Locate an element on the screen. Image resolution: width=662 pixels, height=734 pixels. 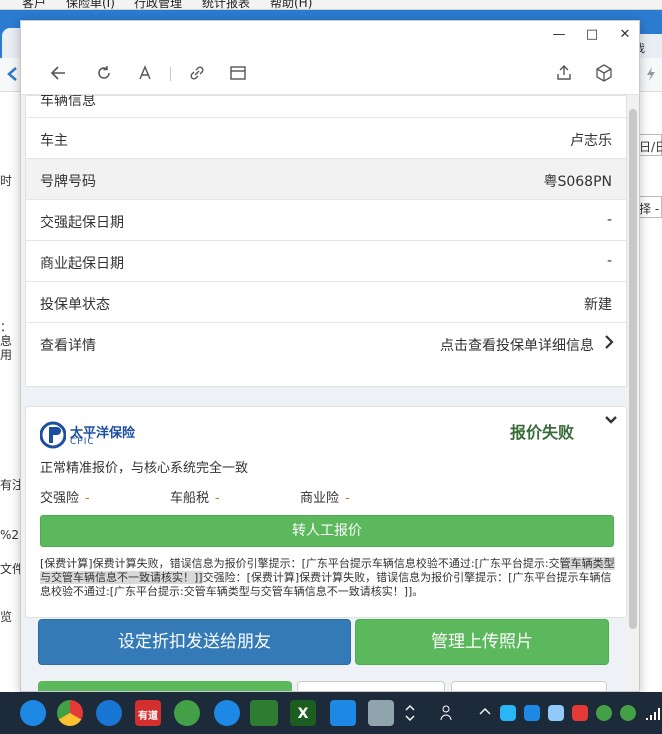
toolbar-separator is located at coordinates (170, 74).